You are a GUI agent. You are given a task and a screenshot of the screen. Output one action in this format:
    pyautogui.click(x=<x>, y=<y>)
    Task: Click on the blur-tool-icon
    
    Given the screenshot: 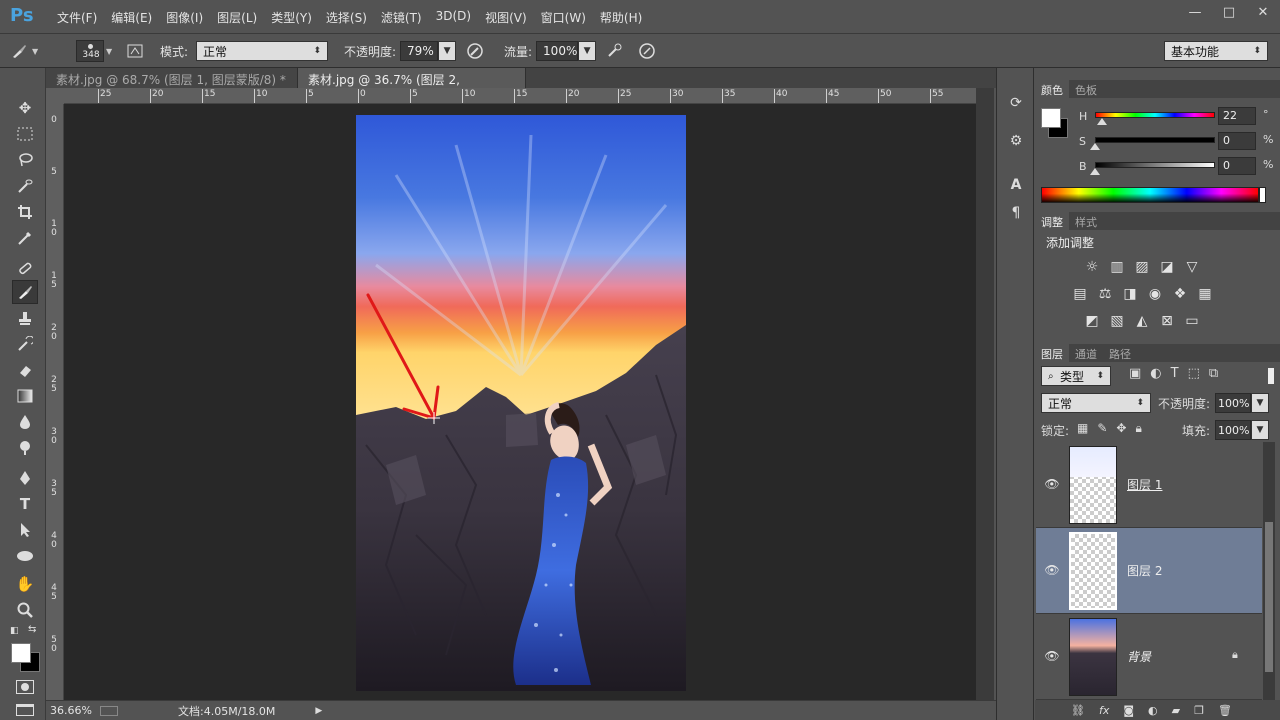 What is the action you would take?
    pyautogui.click(x=25, y=422)
    